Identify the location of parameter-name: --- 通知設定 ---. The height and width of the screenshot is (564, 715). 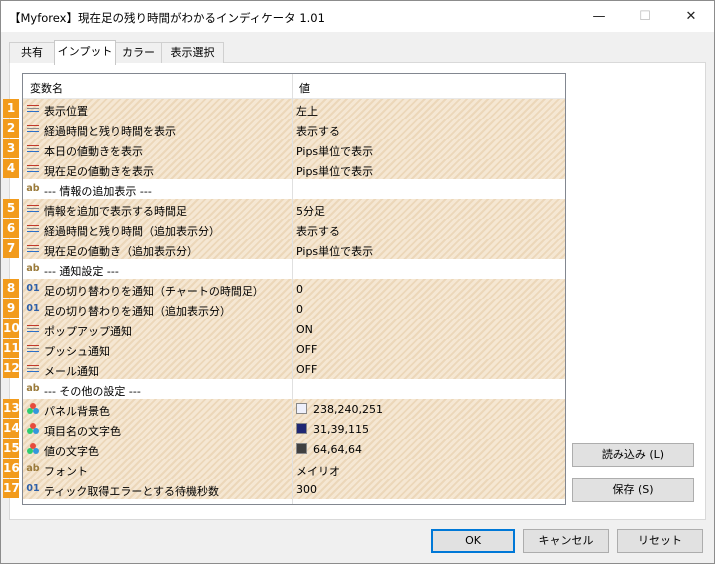
(81, 271).